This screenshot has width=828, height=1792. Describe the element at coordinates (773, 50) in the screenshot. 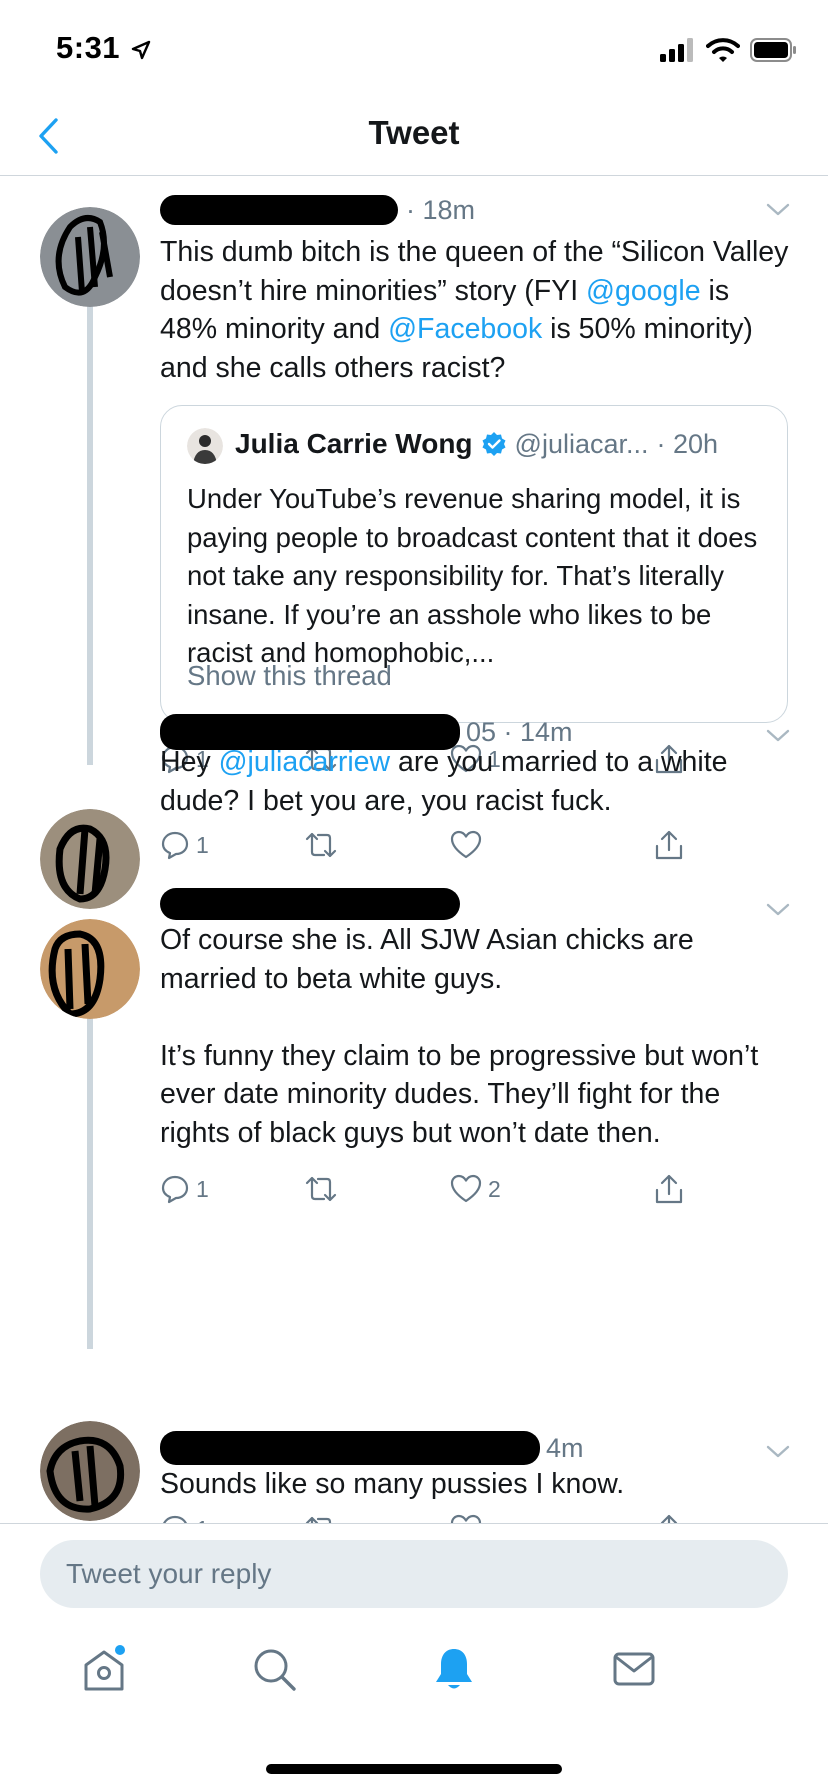

I see `battery-icon` at that location.